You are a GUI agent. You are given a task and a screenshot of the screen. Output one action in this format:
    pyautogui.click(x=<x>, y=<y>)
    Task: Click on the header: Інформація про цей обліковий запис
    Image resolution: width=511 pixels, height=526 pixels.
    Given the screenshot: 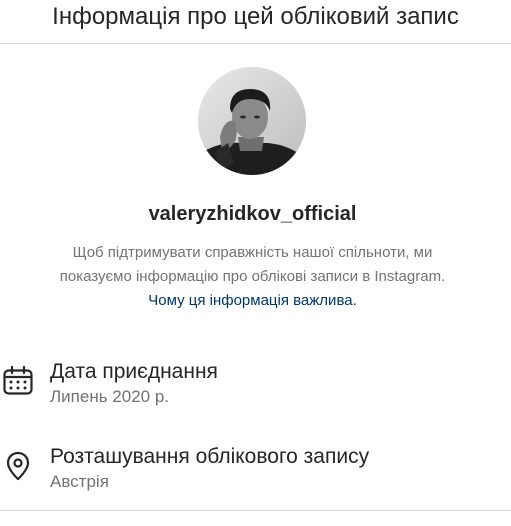 What is the action you would take?
    pyautogui.click(x=255, y=22)
    